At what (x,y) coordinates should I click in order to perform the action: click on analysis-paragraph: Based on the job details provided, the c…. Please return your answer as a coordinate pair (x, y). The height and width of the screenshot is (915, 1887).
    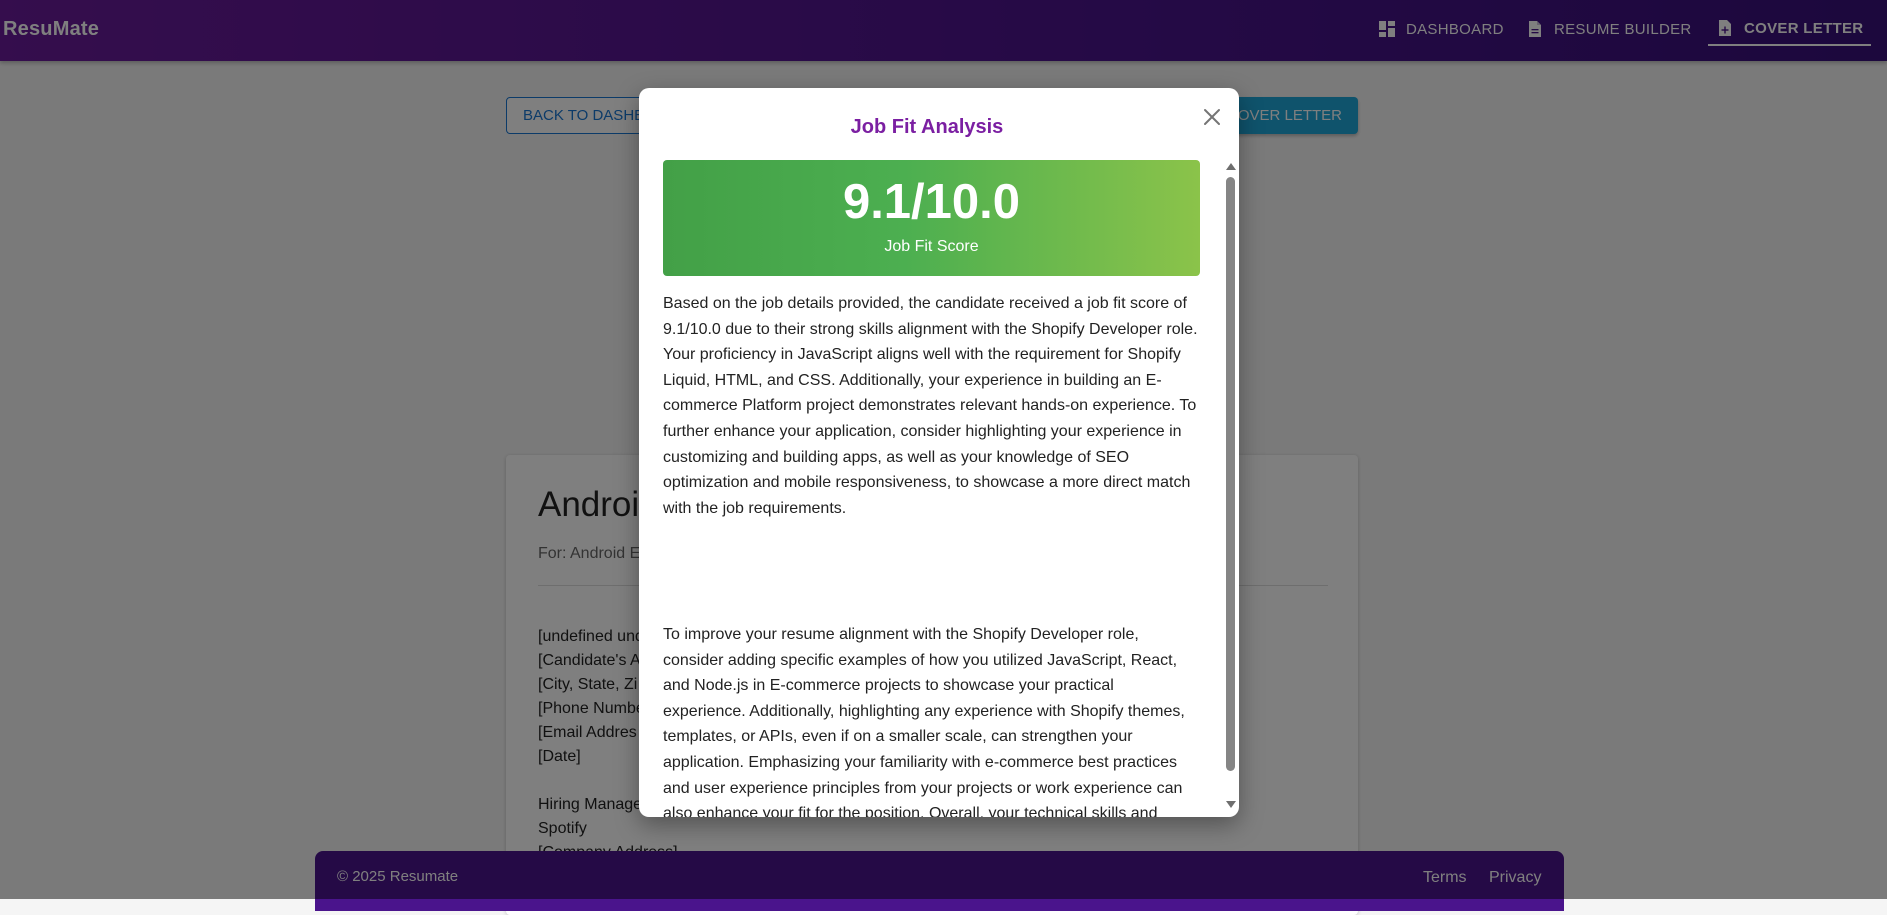
    Looking at the image, I should click on (930, 406).